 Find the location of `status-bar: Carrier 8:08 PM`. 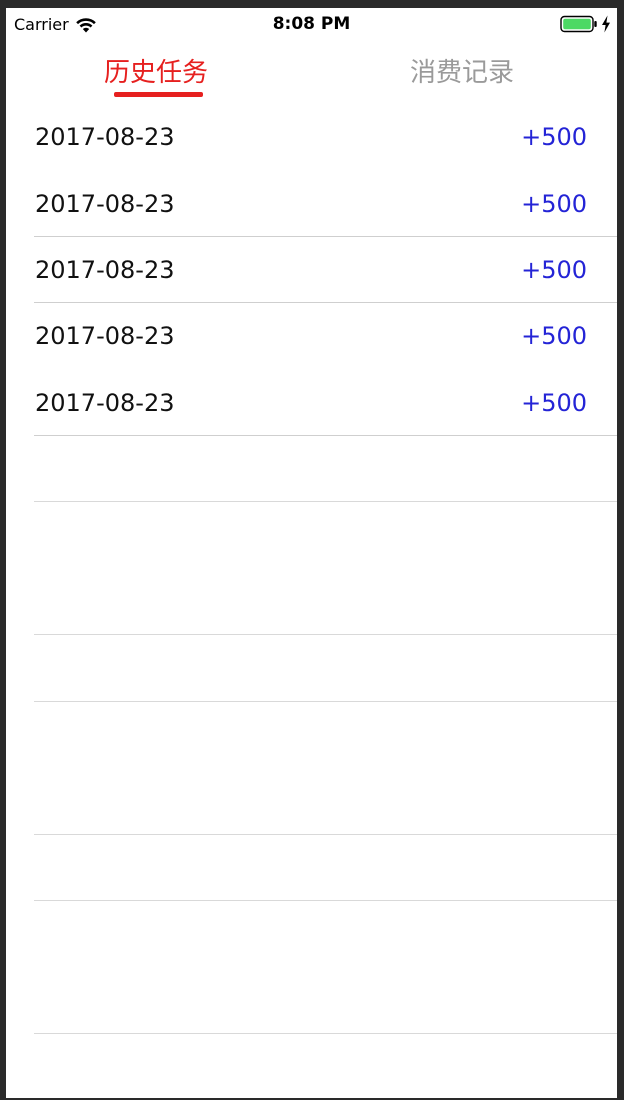

status-bar: Carrier 8:08 PM is located at coordinates (311, 25).